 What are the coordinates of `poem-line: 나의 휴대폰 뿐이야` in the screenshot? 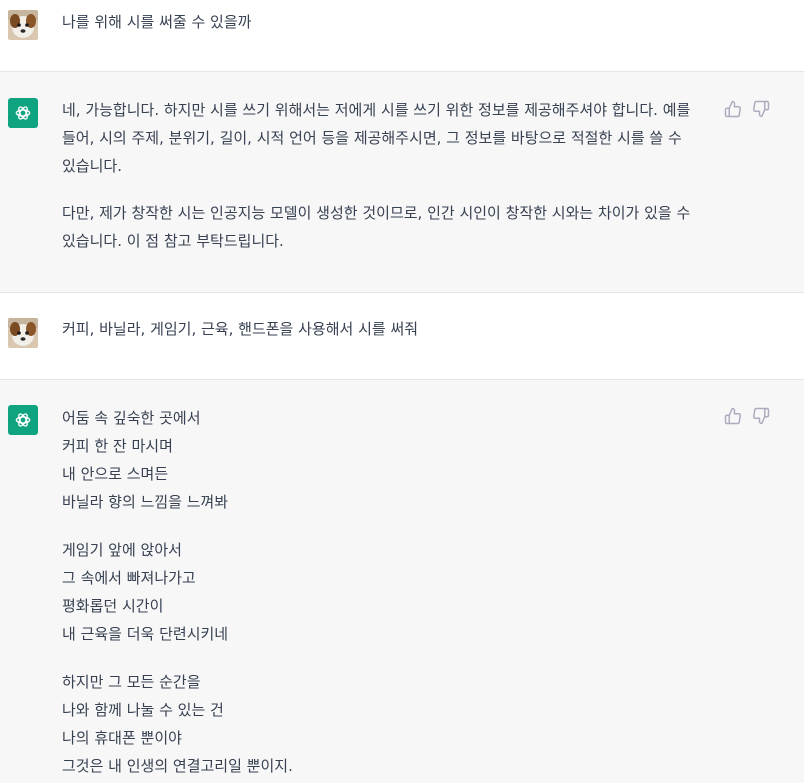 It's located at (122, 738).